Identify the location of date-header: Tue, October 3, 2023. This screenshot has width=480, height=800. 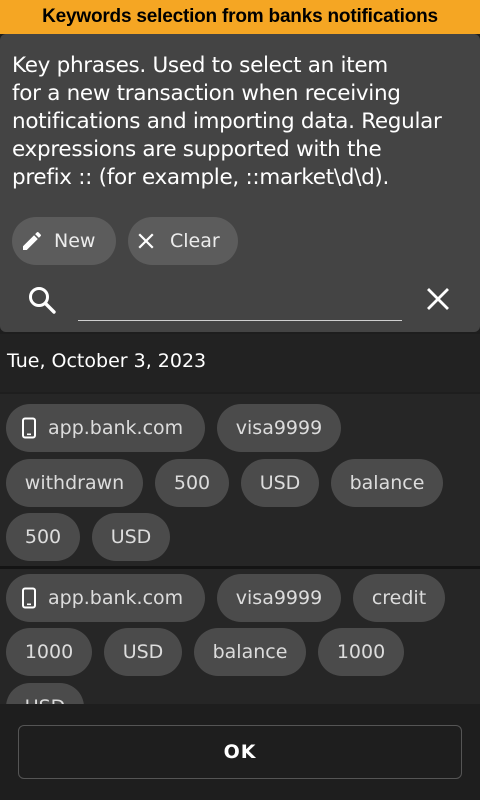
(107, 361).